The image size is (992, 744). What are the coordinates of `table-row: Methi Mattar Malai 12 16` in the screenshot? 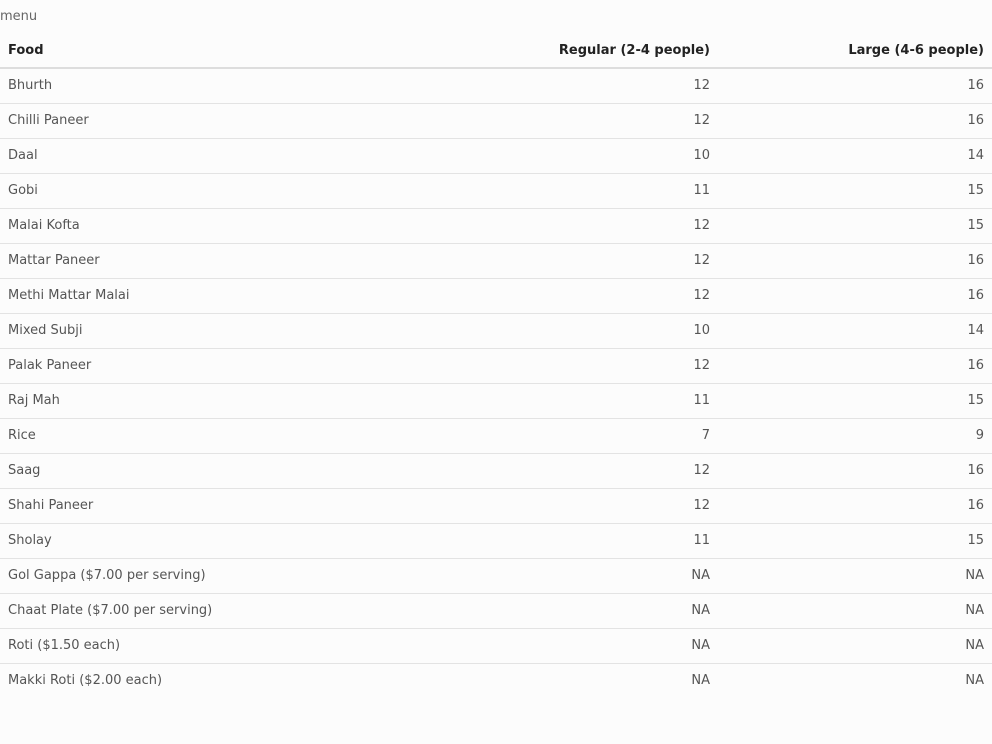 It's located at (496, 296).